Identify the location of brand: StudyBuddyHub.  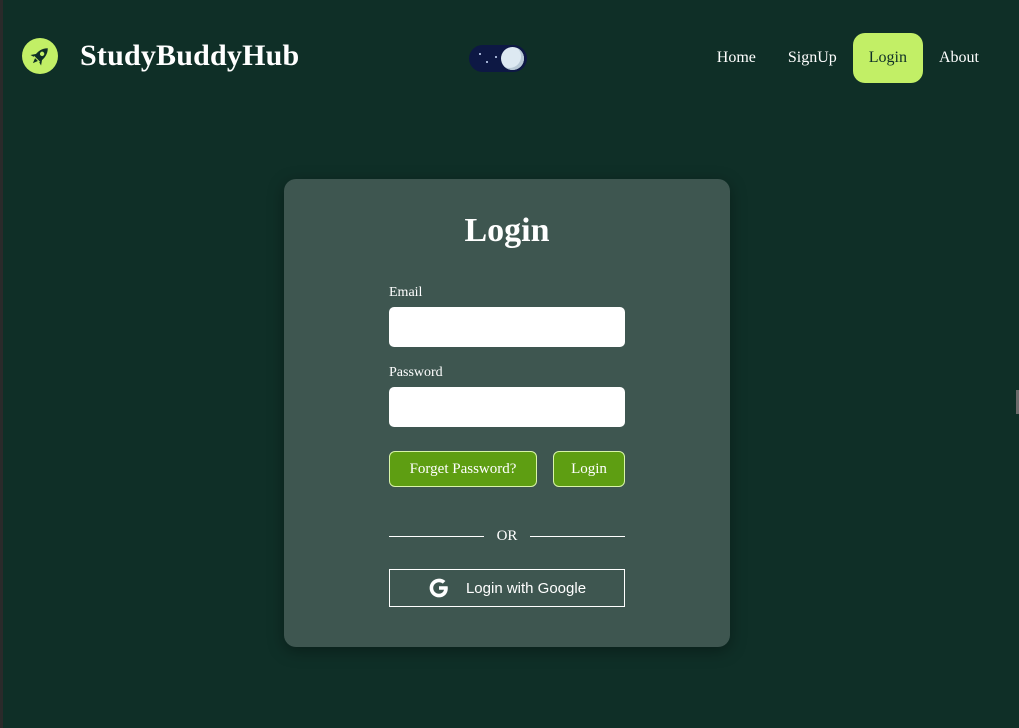
(160, 56).